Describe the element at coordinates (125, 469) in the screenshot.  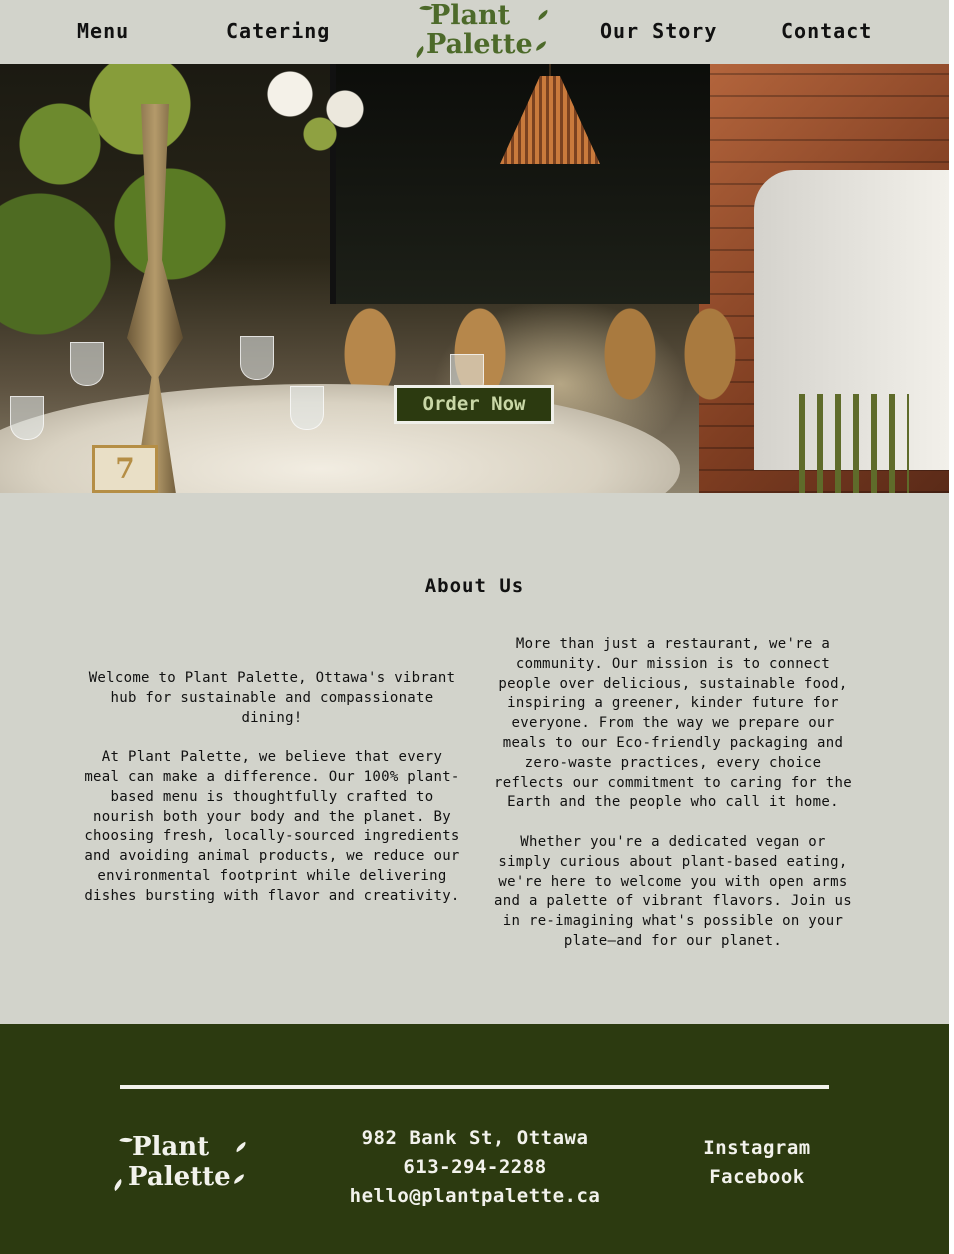
I see `table-number-card: 7` at that location.